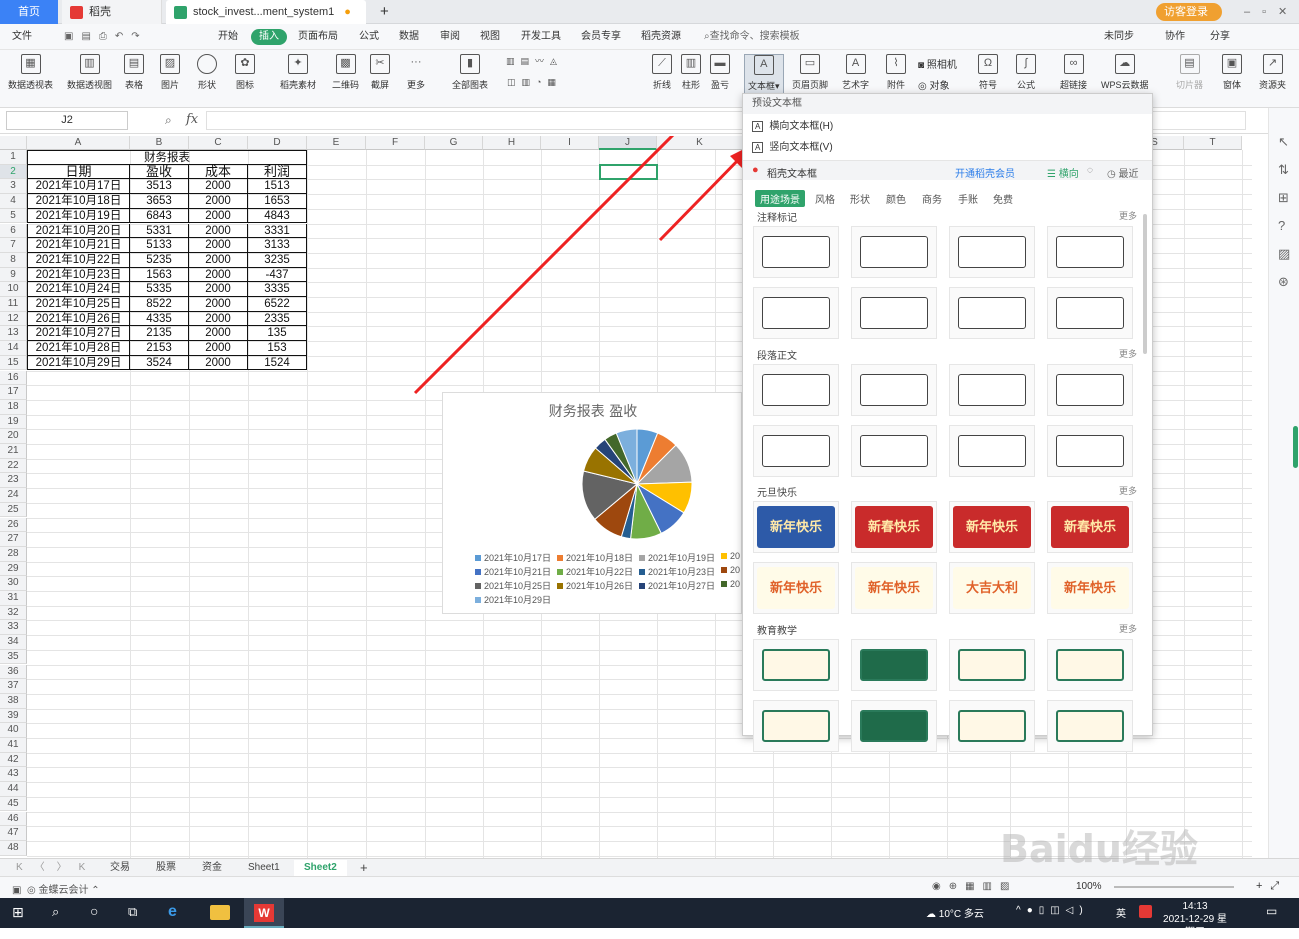  What do you see at coordinates (56, 868) in the screenshot?
I see `sheet-nav-arrows: K〈〉K` at bounding box center [56, 868].